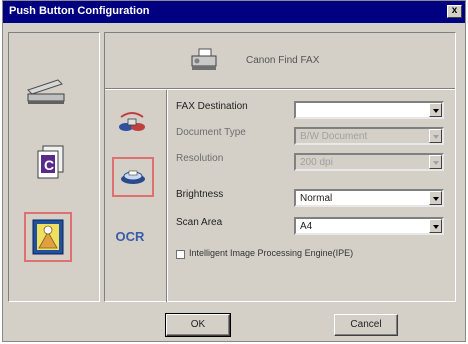 The image size is (468, 344). Describe the element at coordinates (49, 165) in the screenshot. I see `svg-text: C` at that location.